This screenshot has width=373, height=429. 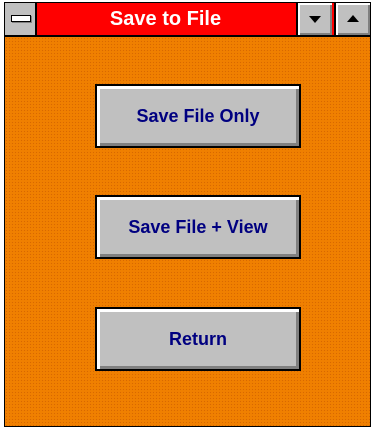 I want to click on minimize-button, so click(x=314, y=19).